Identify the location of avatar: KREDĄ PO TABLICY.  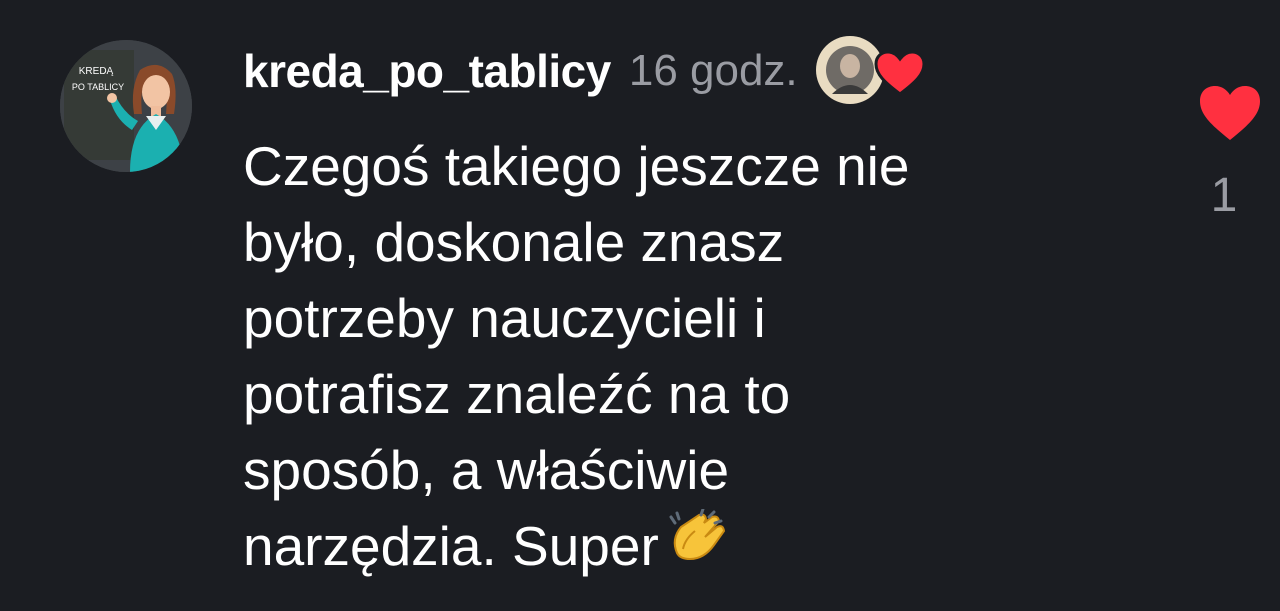
(126, 106).